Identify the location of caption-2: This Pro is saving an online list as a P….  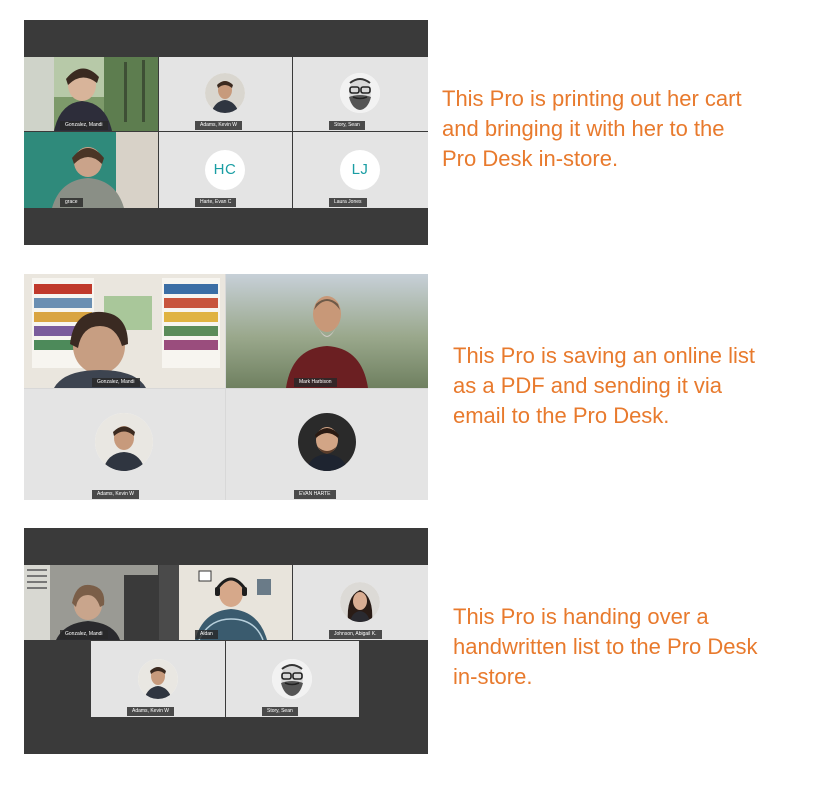
(604, 386).